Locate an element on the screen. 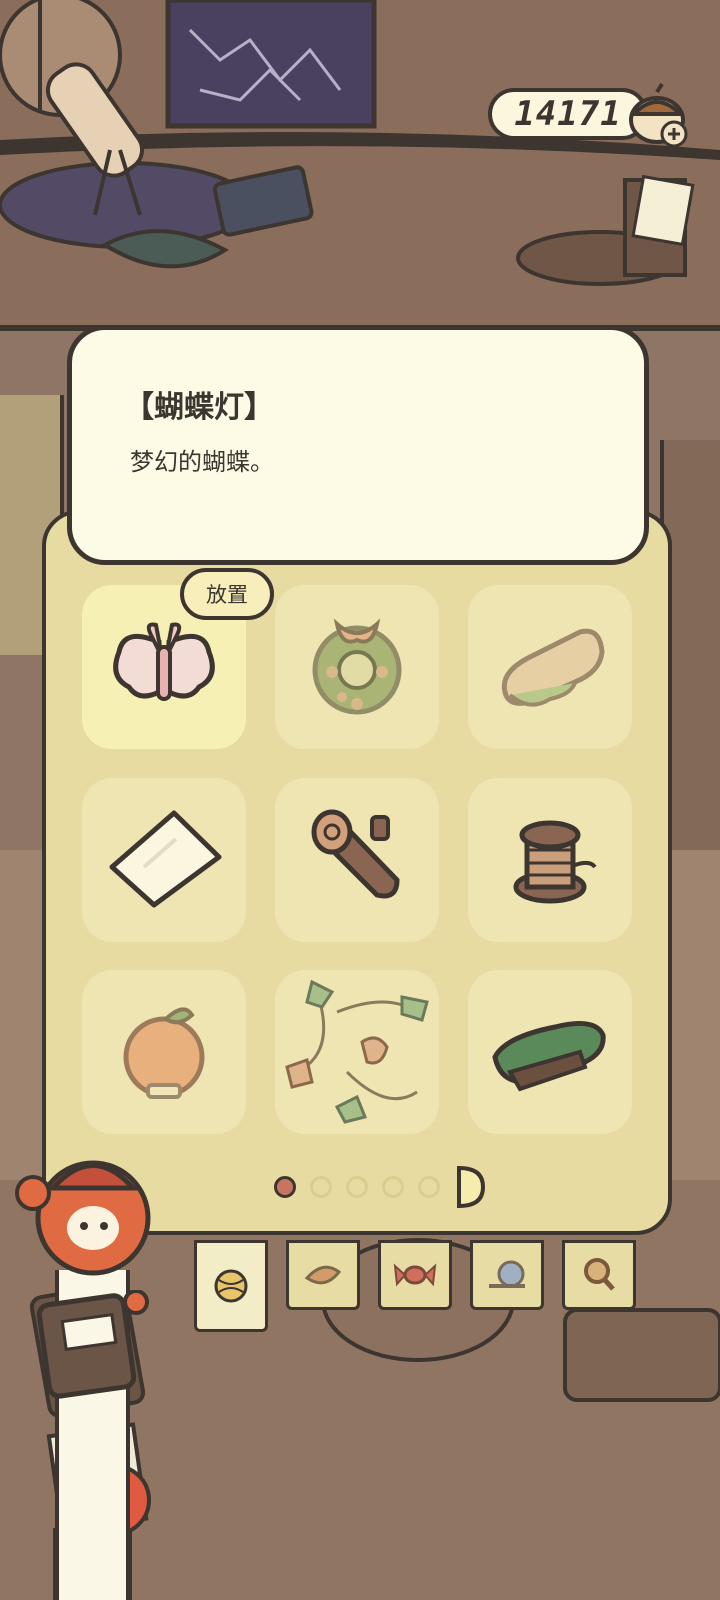 The width and height of the screenshot is (720, 1600). magnifier-icon is located at coordinates (599, 1274).